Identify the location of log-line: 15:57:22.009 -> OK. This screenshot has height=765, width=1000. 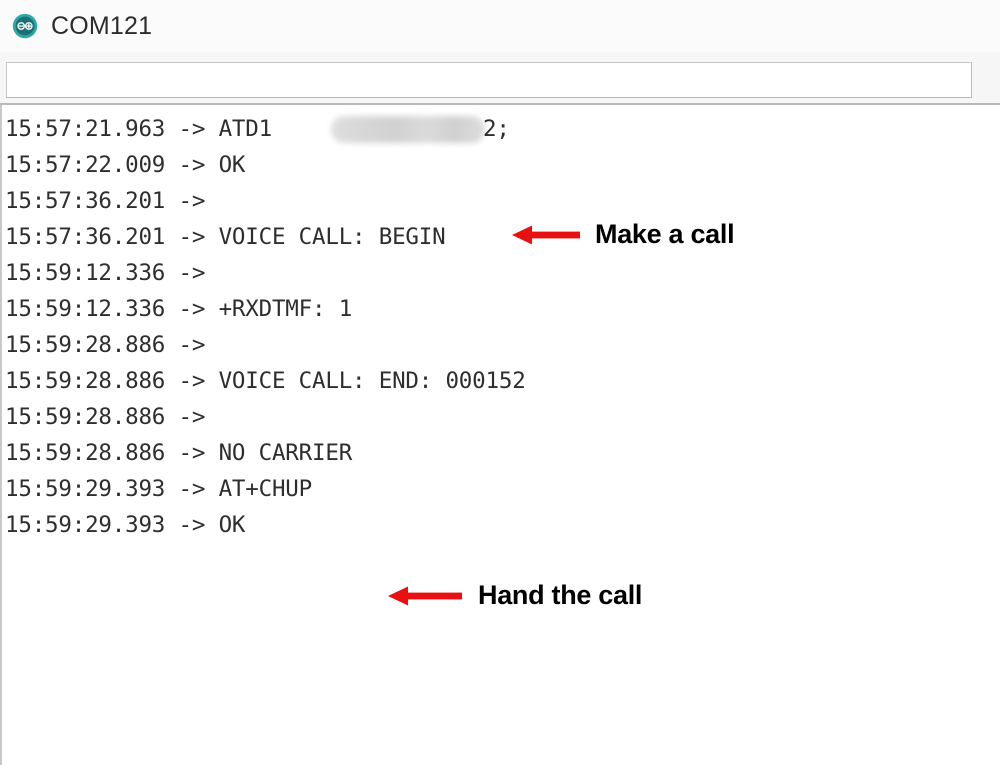
(500, 165).